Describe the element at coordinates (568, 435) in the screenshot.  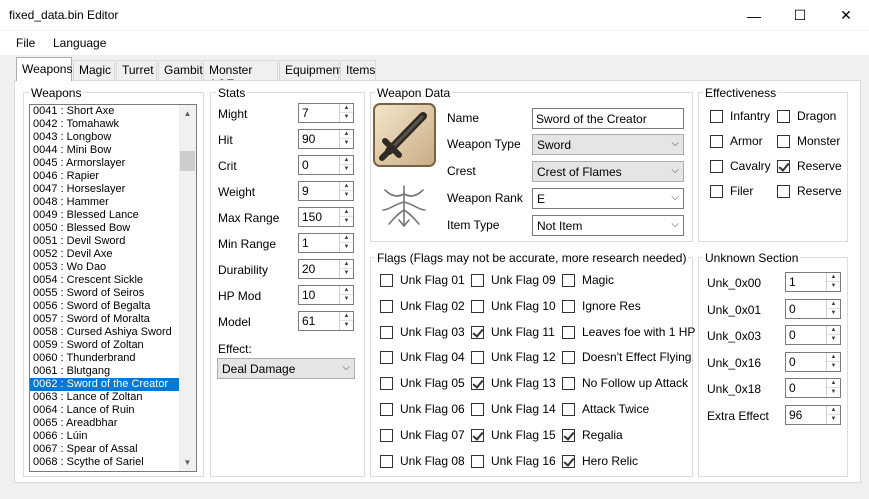
I see `regalia-checkbox` at that location.